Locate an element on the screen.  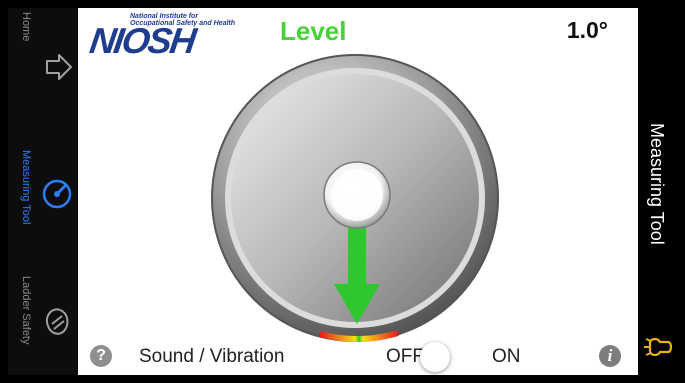
ladder-safety-icon is located at coordinates (57, 321).